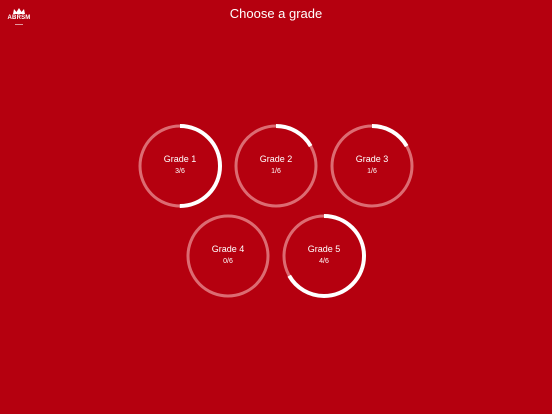 Image resolution: width=552 pixels, height=414 pixels. What do you see at coordinates (276, 171) in the screenshot?
I see `grade-2-progress-text: 1/6` at bounding box center [276, 171].